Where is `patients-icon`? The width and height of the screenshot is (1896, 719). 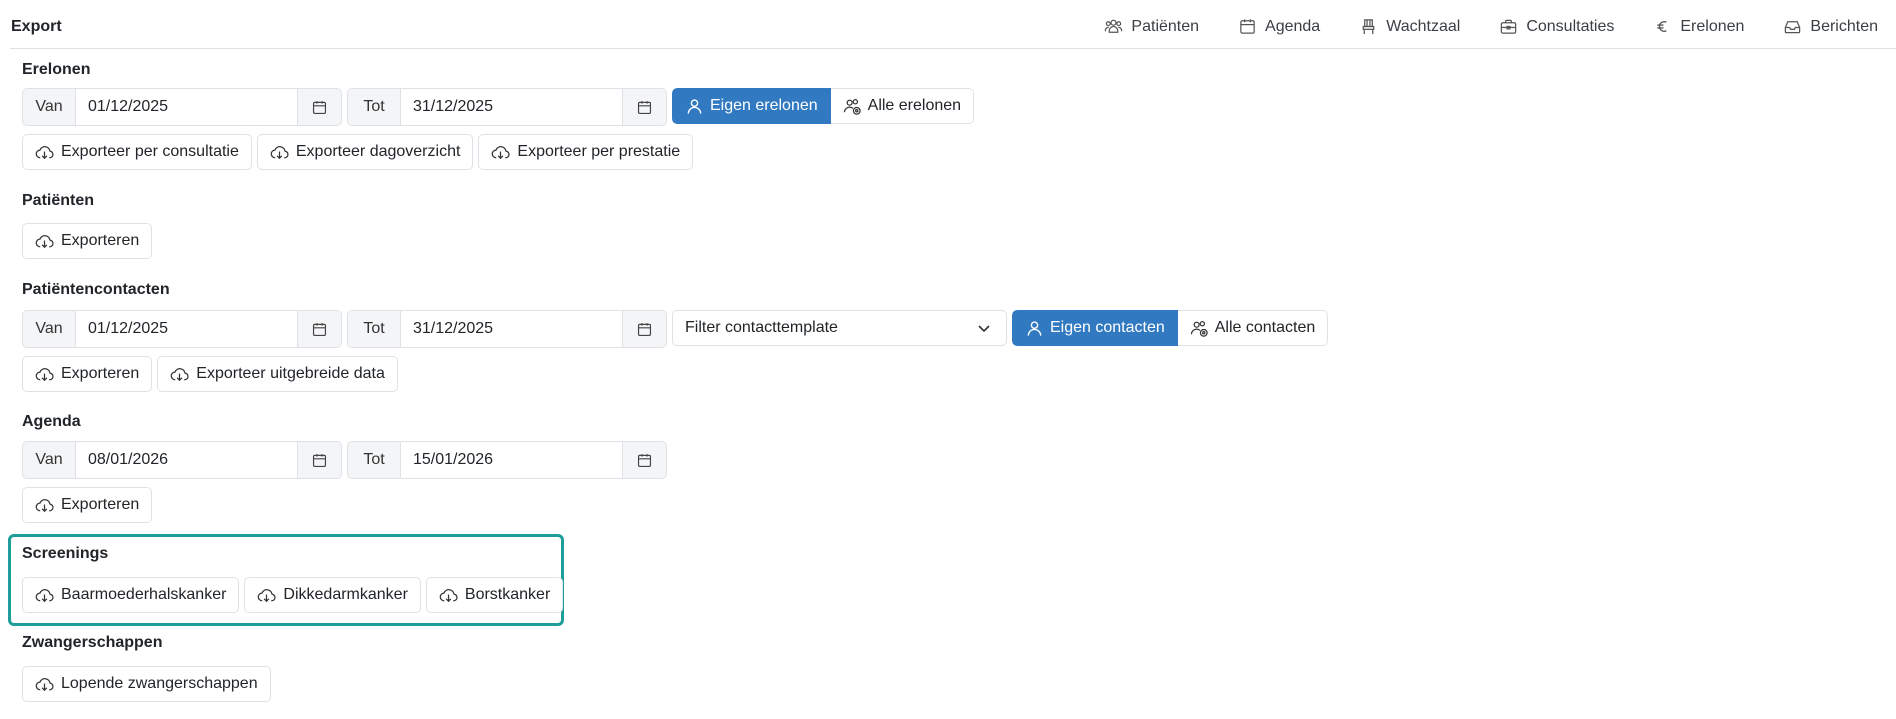 patients-icon is located at coordinates (1114, 26).